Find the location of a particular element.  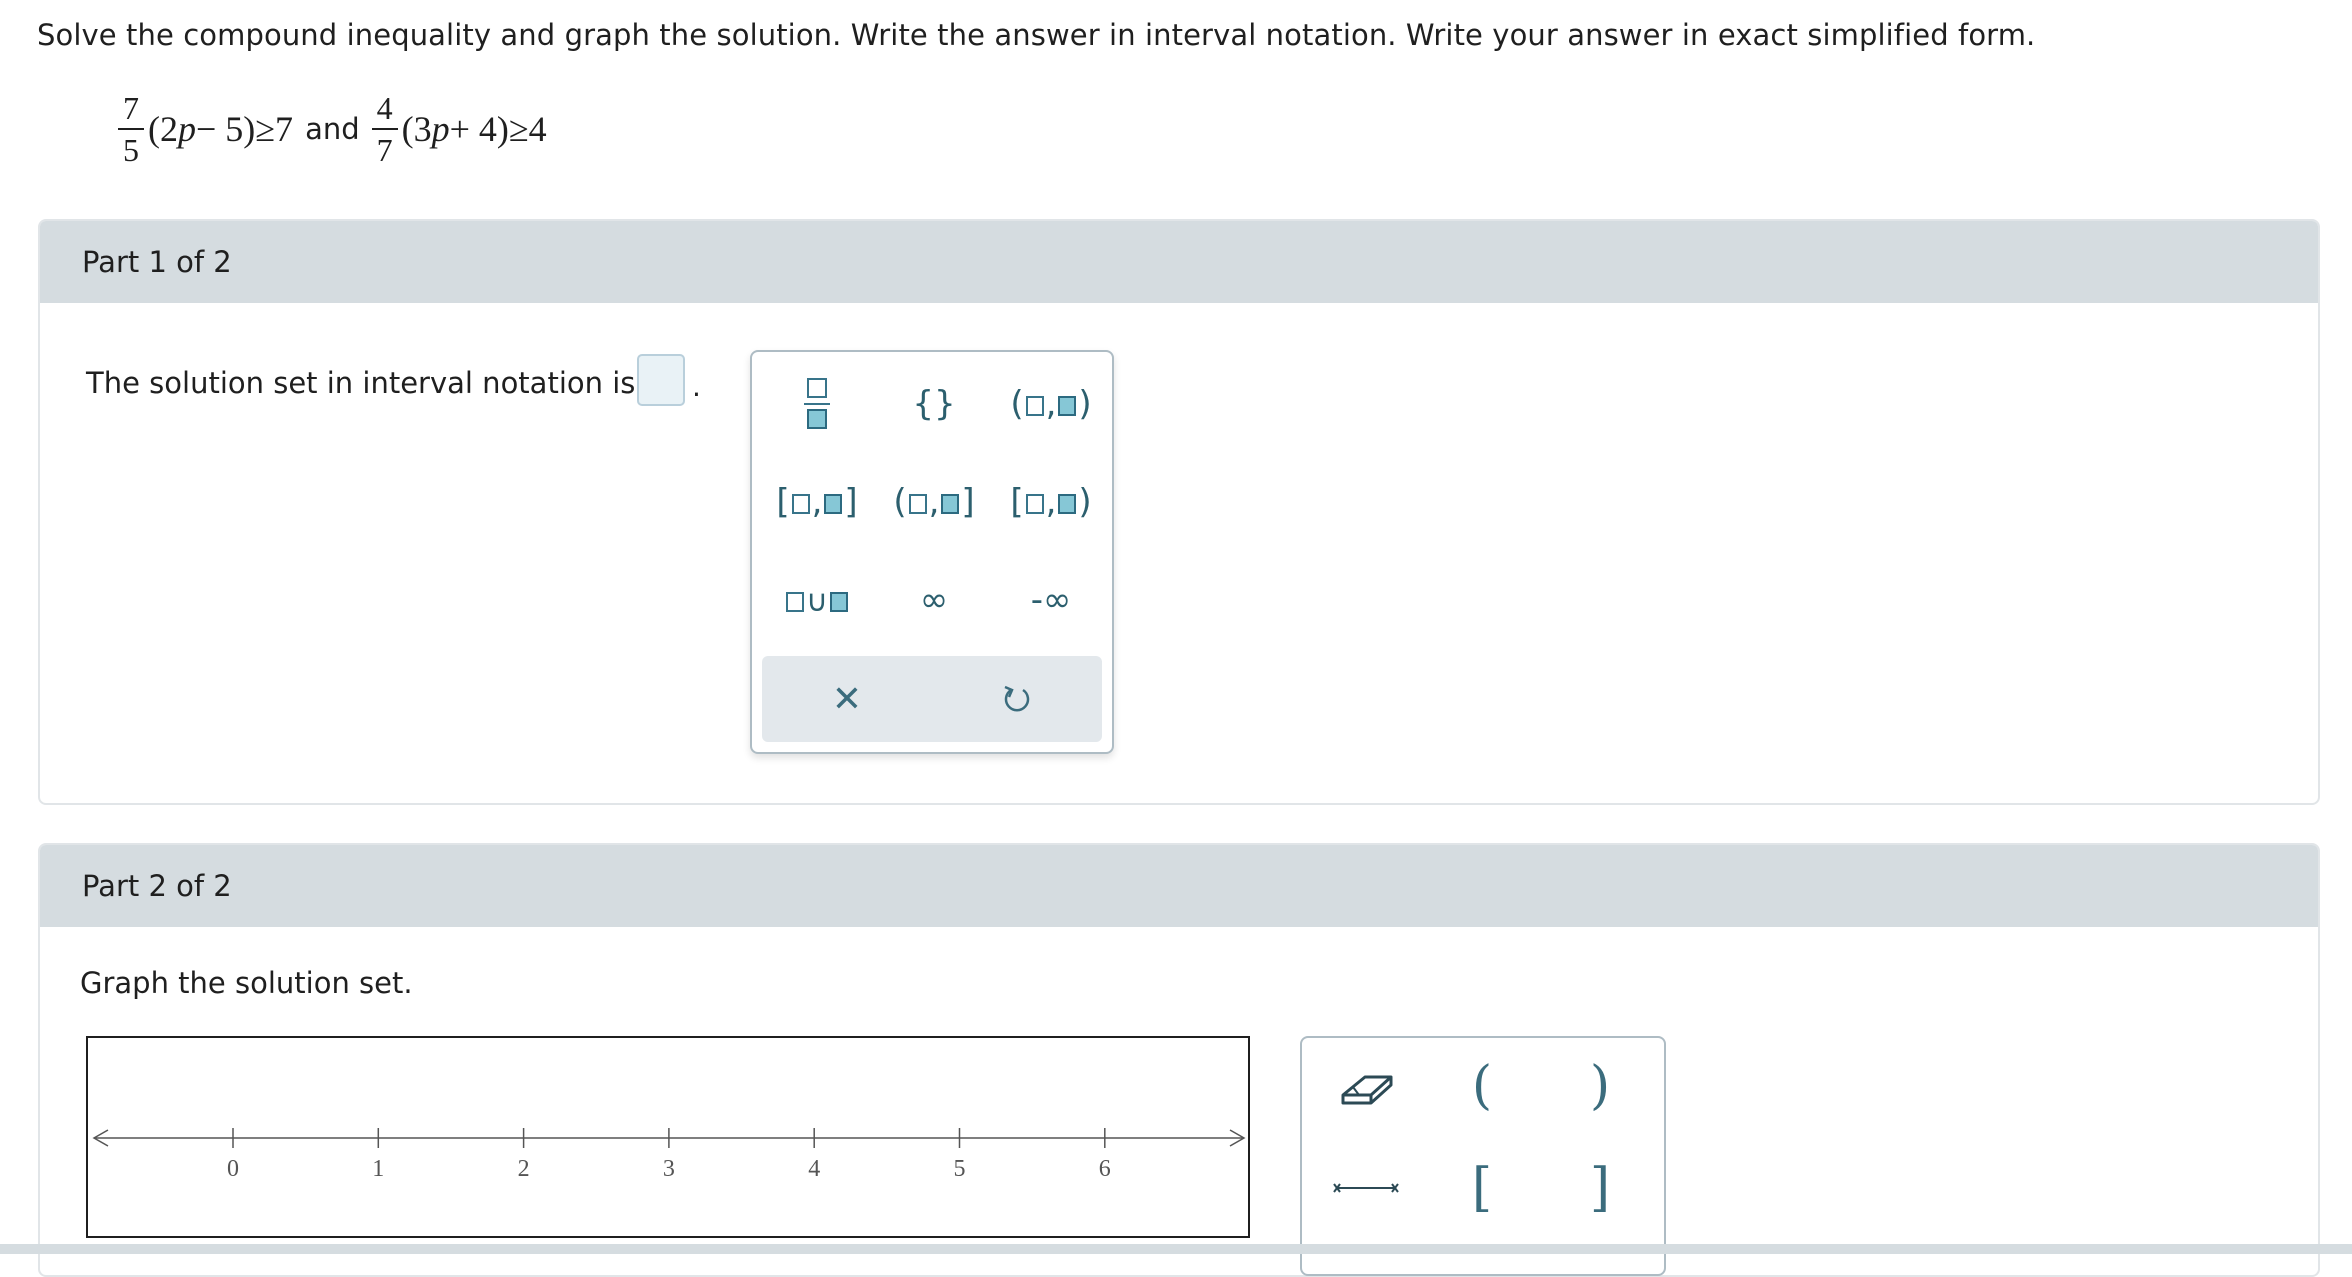

compound-inequality: 7 5 (2 p − 5)≥7 and 4 7 (3 p + 4)≥4 is located at coordinates (332, 129).